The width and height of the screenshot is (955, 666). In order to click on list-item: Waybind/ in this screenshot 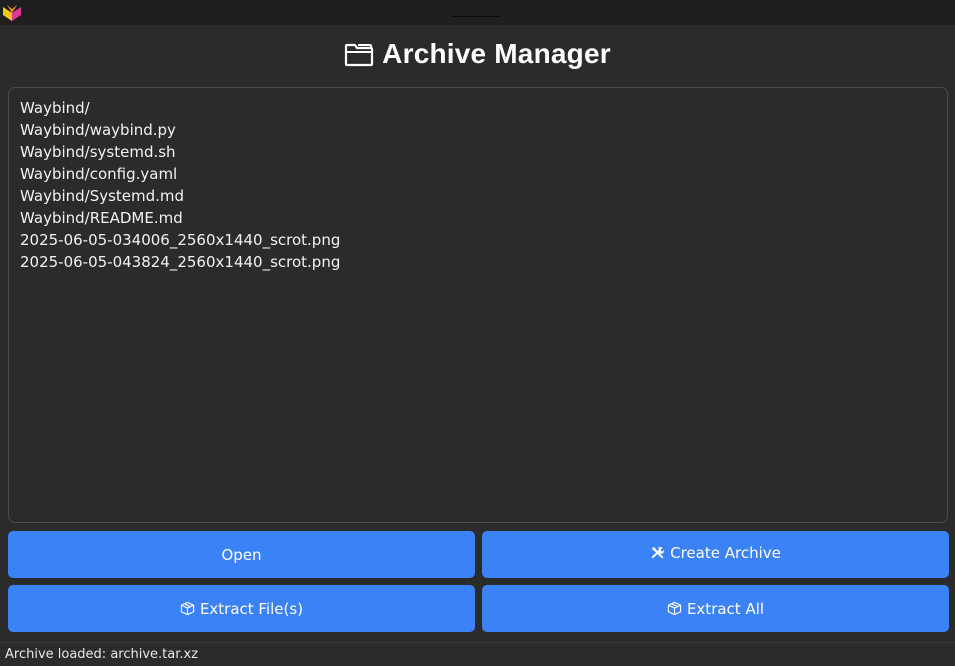, I will do `click(478, 108)`.